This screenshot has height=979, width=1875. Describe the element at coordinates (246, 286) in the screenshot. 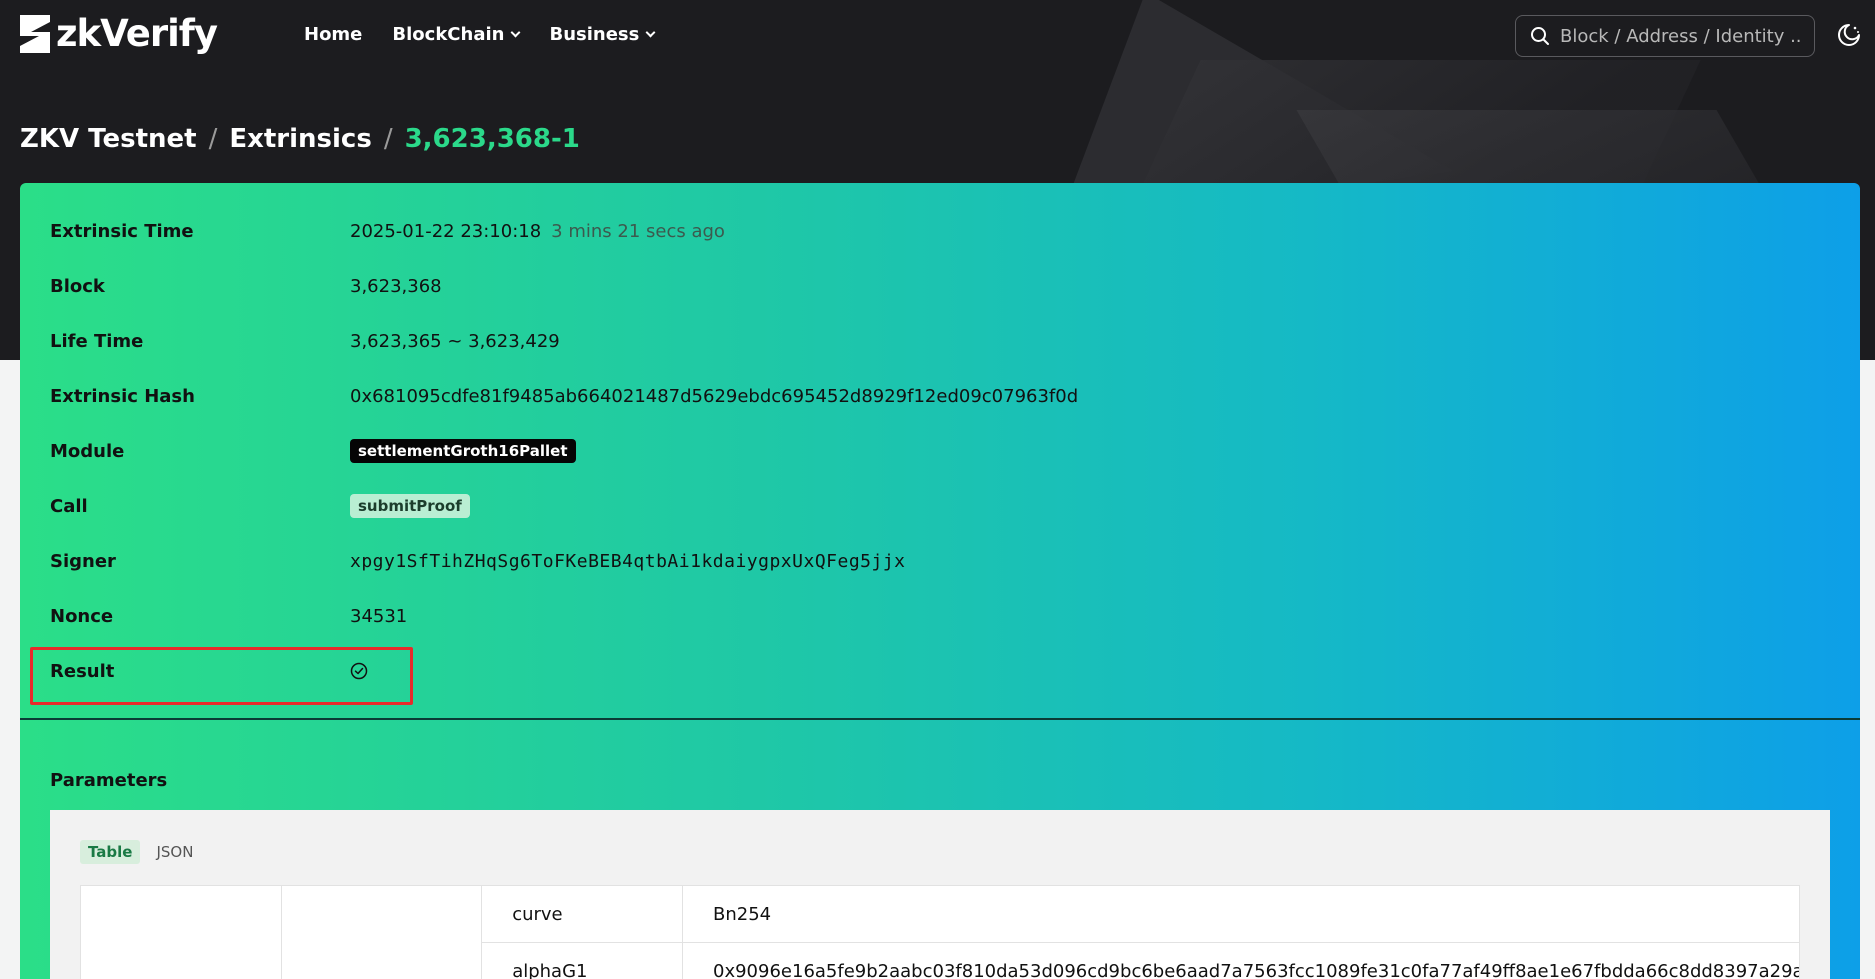

I see `detail-row-block: Block 3,623,368` at that location.